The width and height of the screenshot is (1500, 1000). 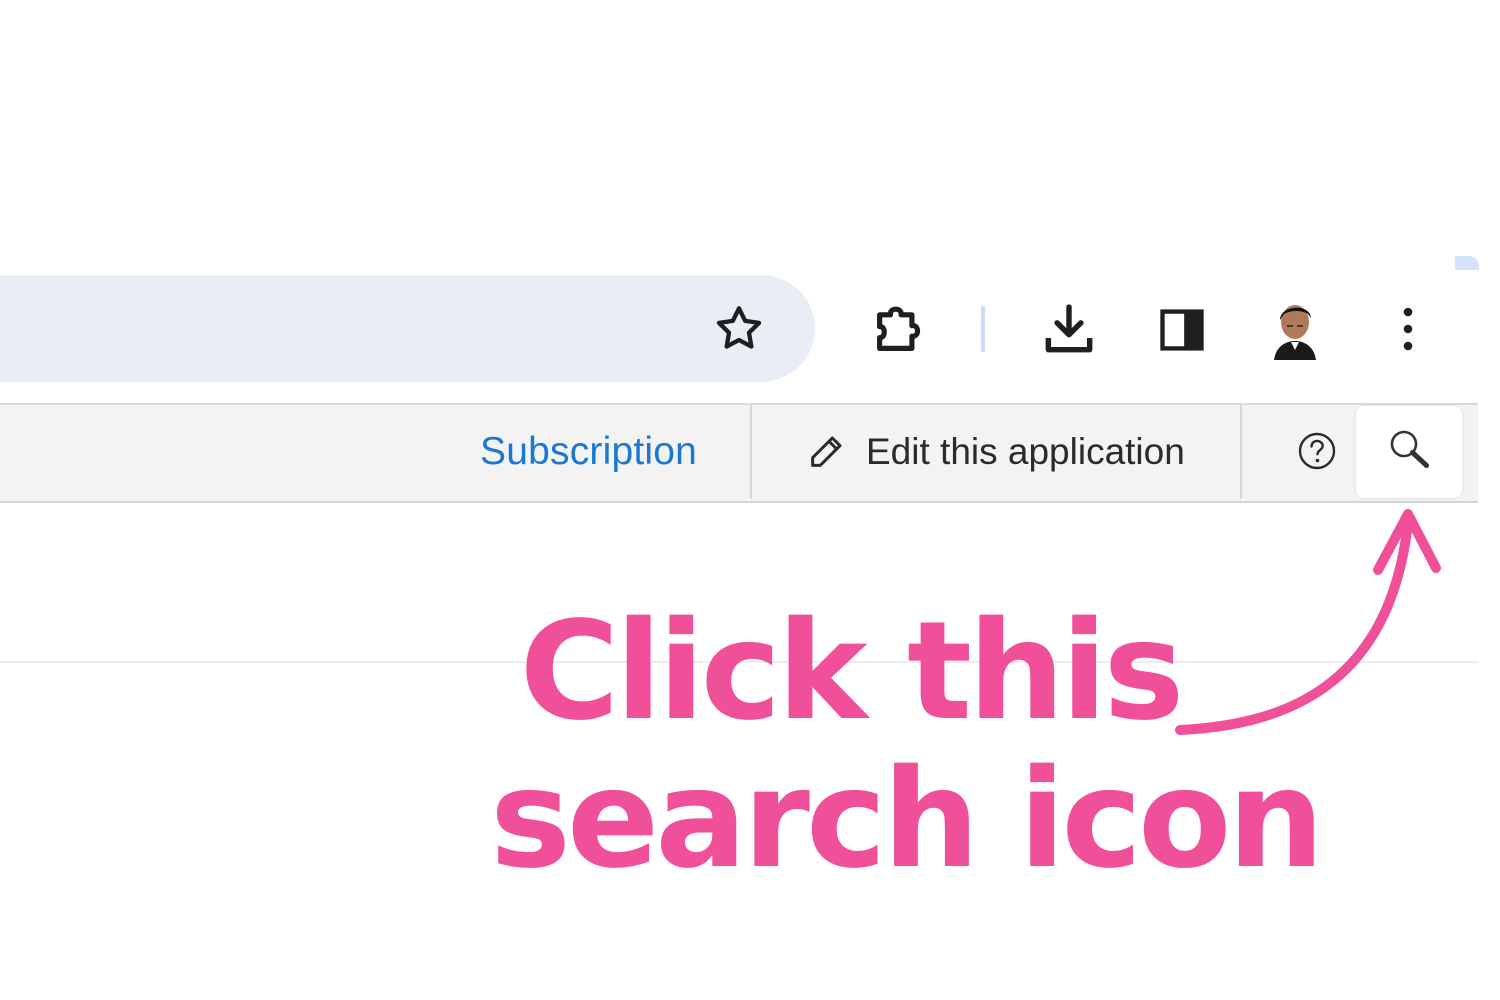 What do you see at coordinates (588, 452) in the screenshot?
I see `subscription-link: Subscription` at bounding box center [588, 452].